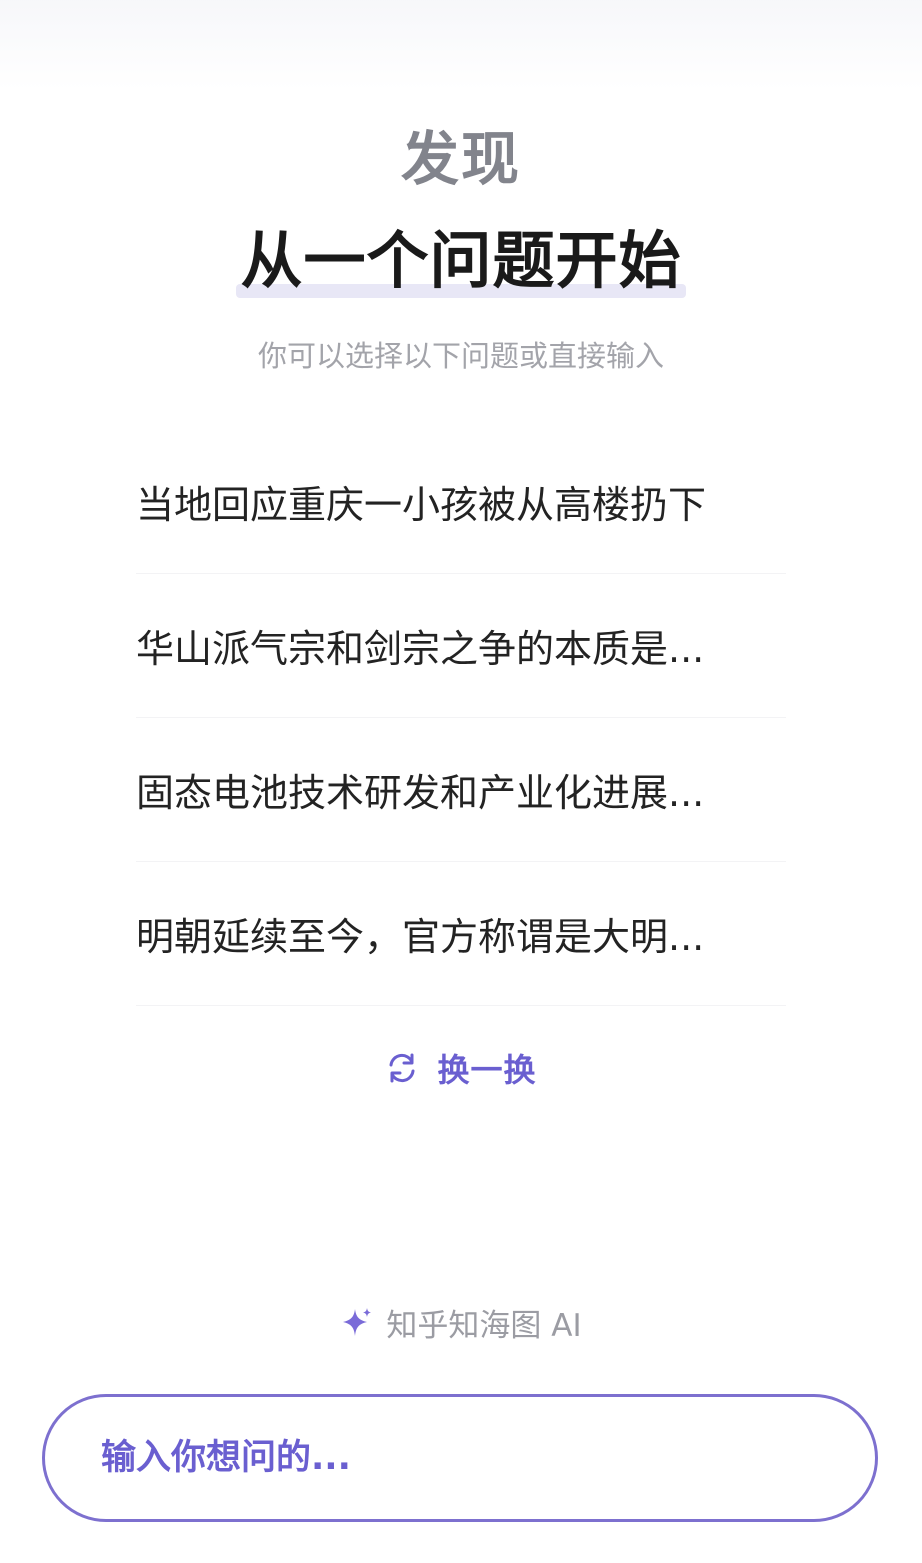  Describe the element at coordinates (460, 159) in the screenshot. I see `page-kicker: 发现` at that location.